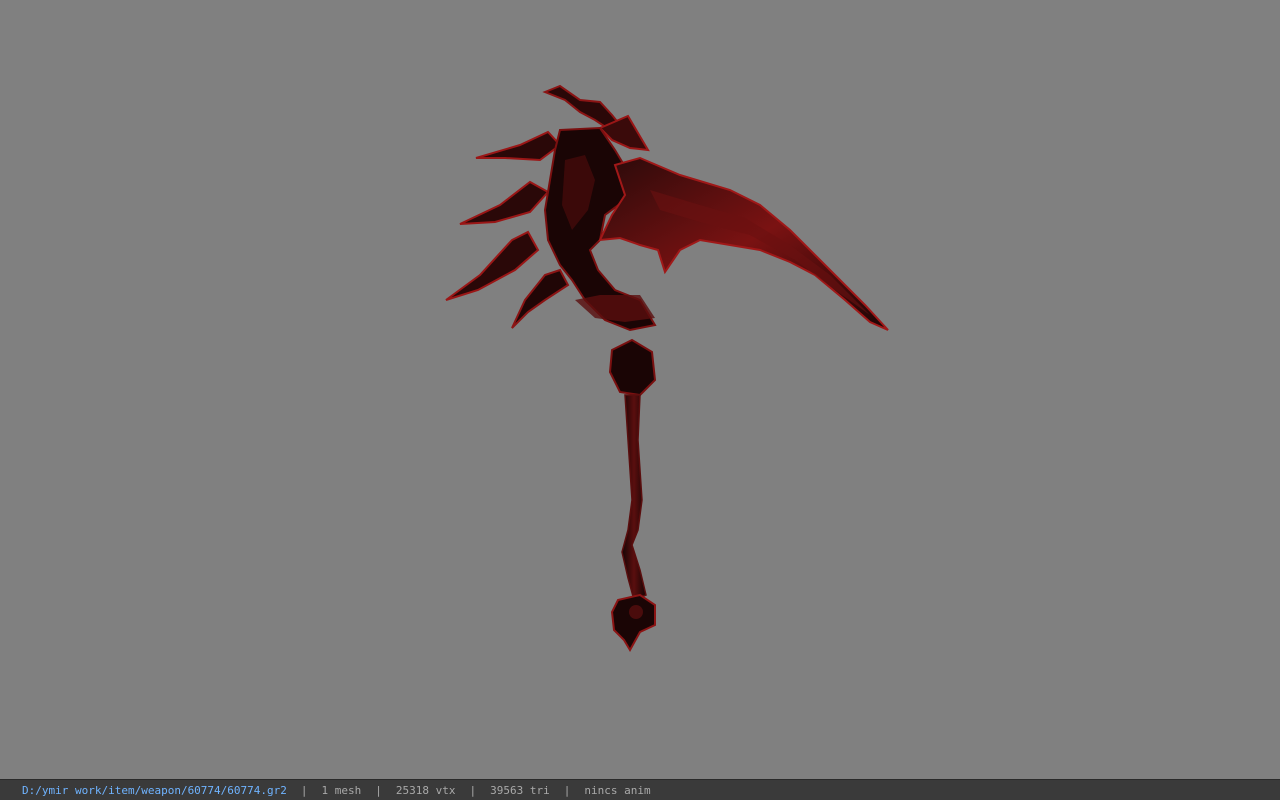 The width and height of the screenshot is (1280, 800). Describe the element at coordinates (520, 790) in the screenshot. I see `triangle-count: 39563 tri` at that location.